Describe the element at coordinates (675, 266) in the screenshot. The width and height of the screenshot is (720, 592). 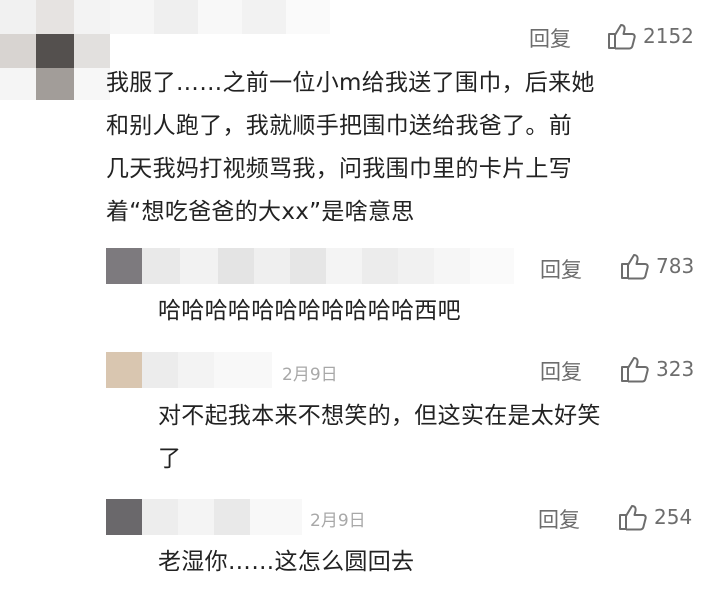
I see `like-count: 783` at that location.